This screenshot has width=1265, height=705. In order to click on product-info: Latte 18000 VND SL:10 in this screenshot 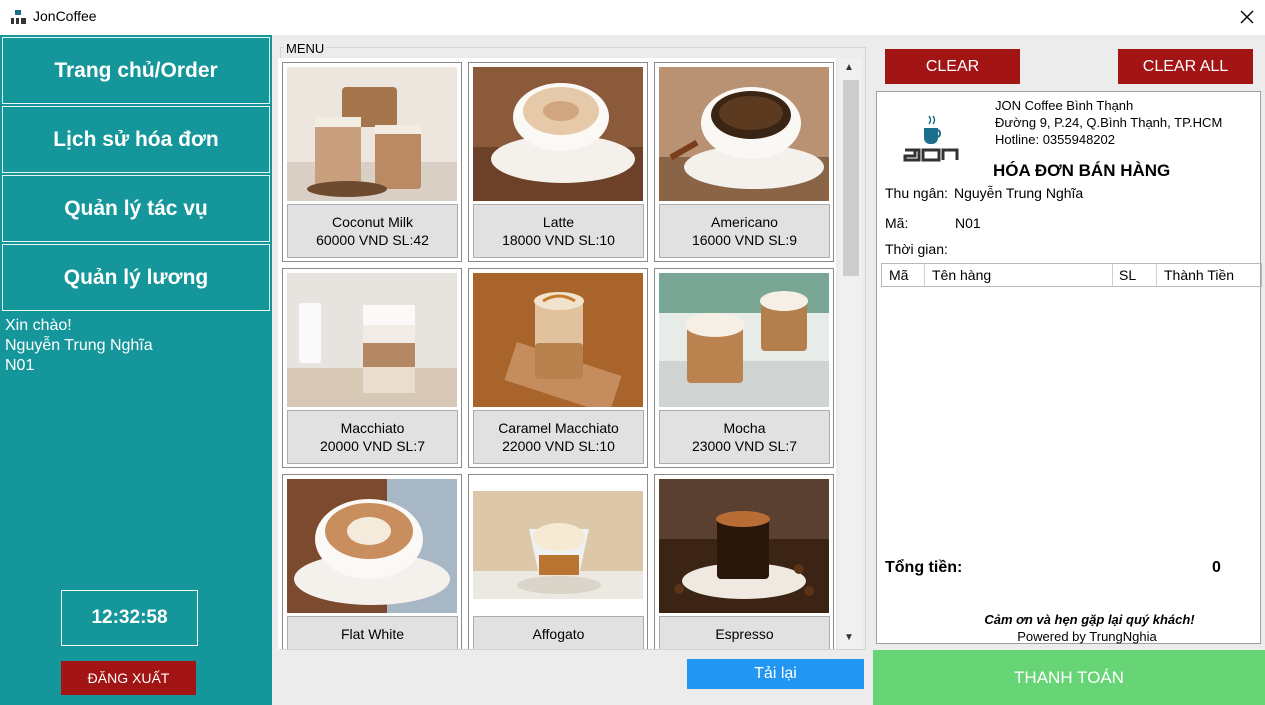, I will do `click(558, 231)`.